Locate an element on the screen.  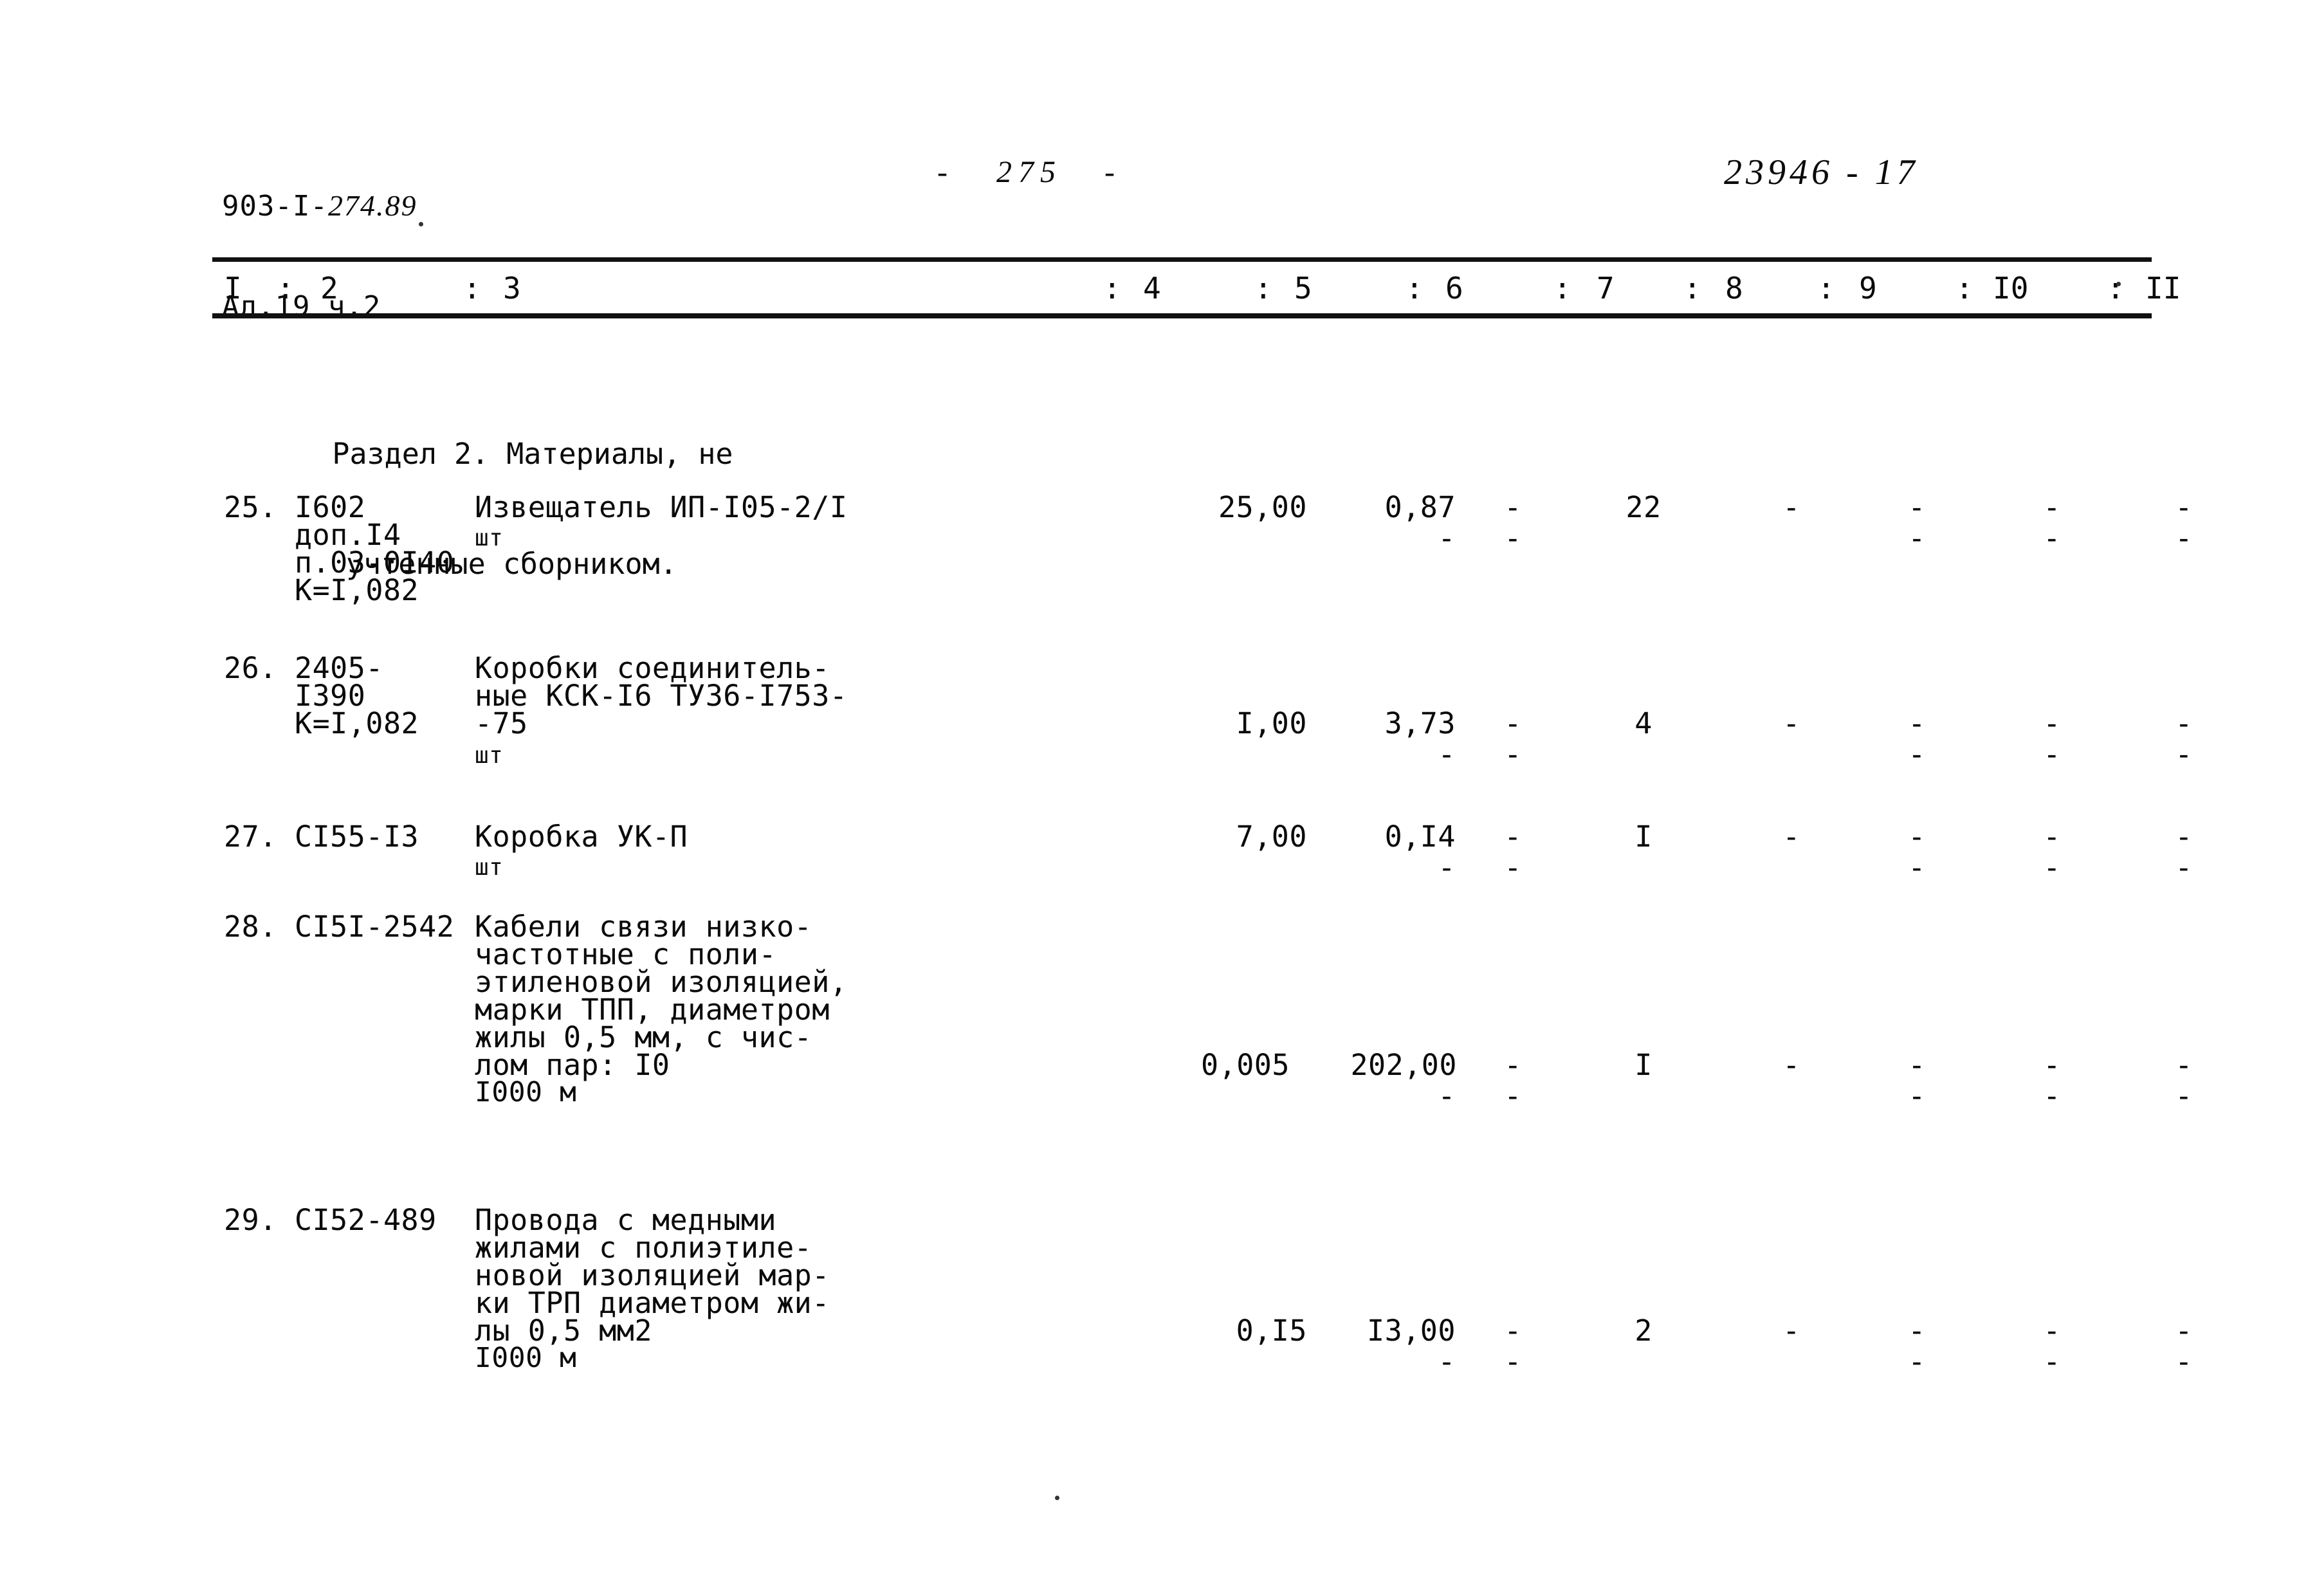
section-heading-line-1: Раздел 2. Материалы, не is located at coordinates (532, 454).